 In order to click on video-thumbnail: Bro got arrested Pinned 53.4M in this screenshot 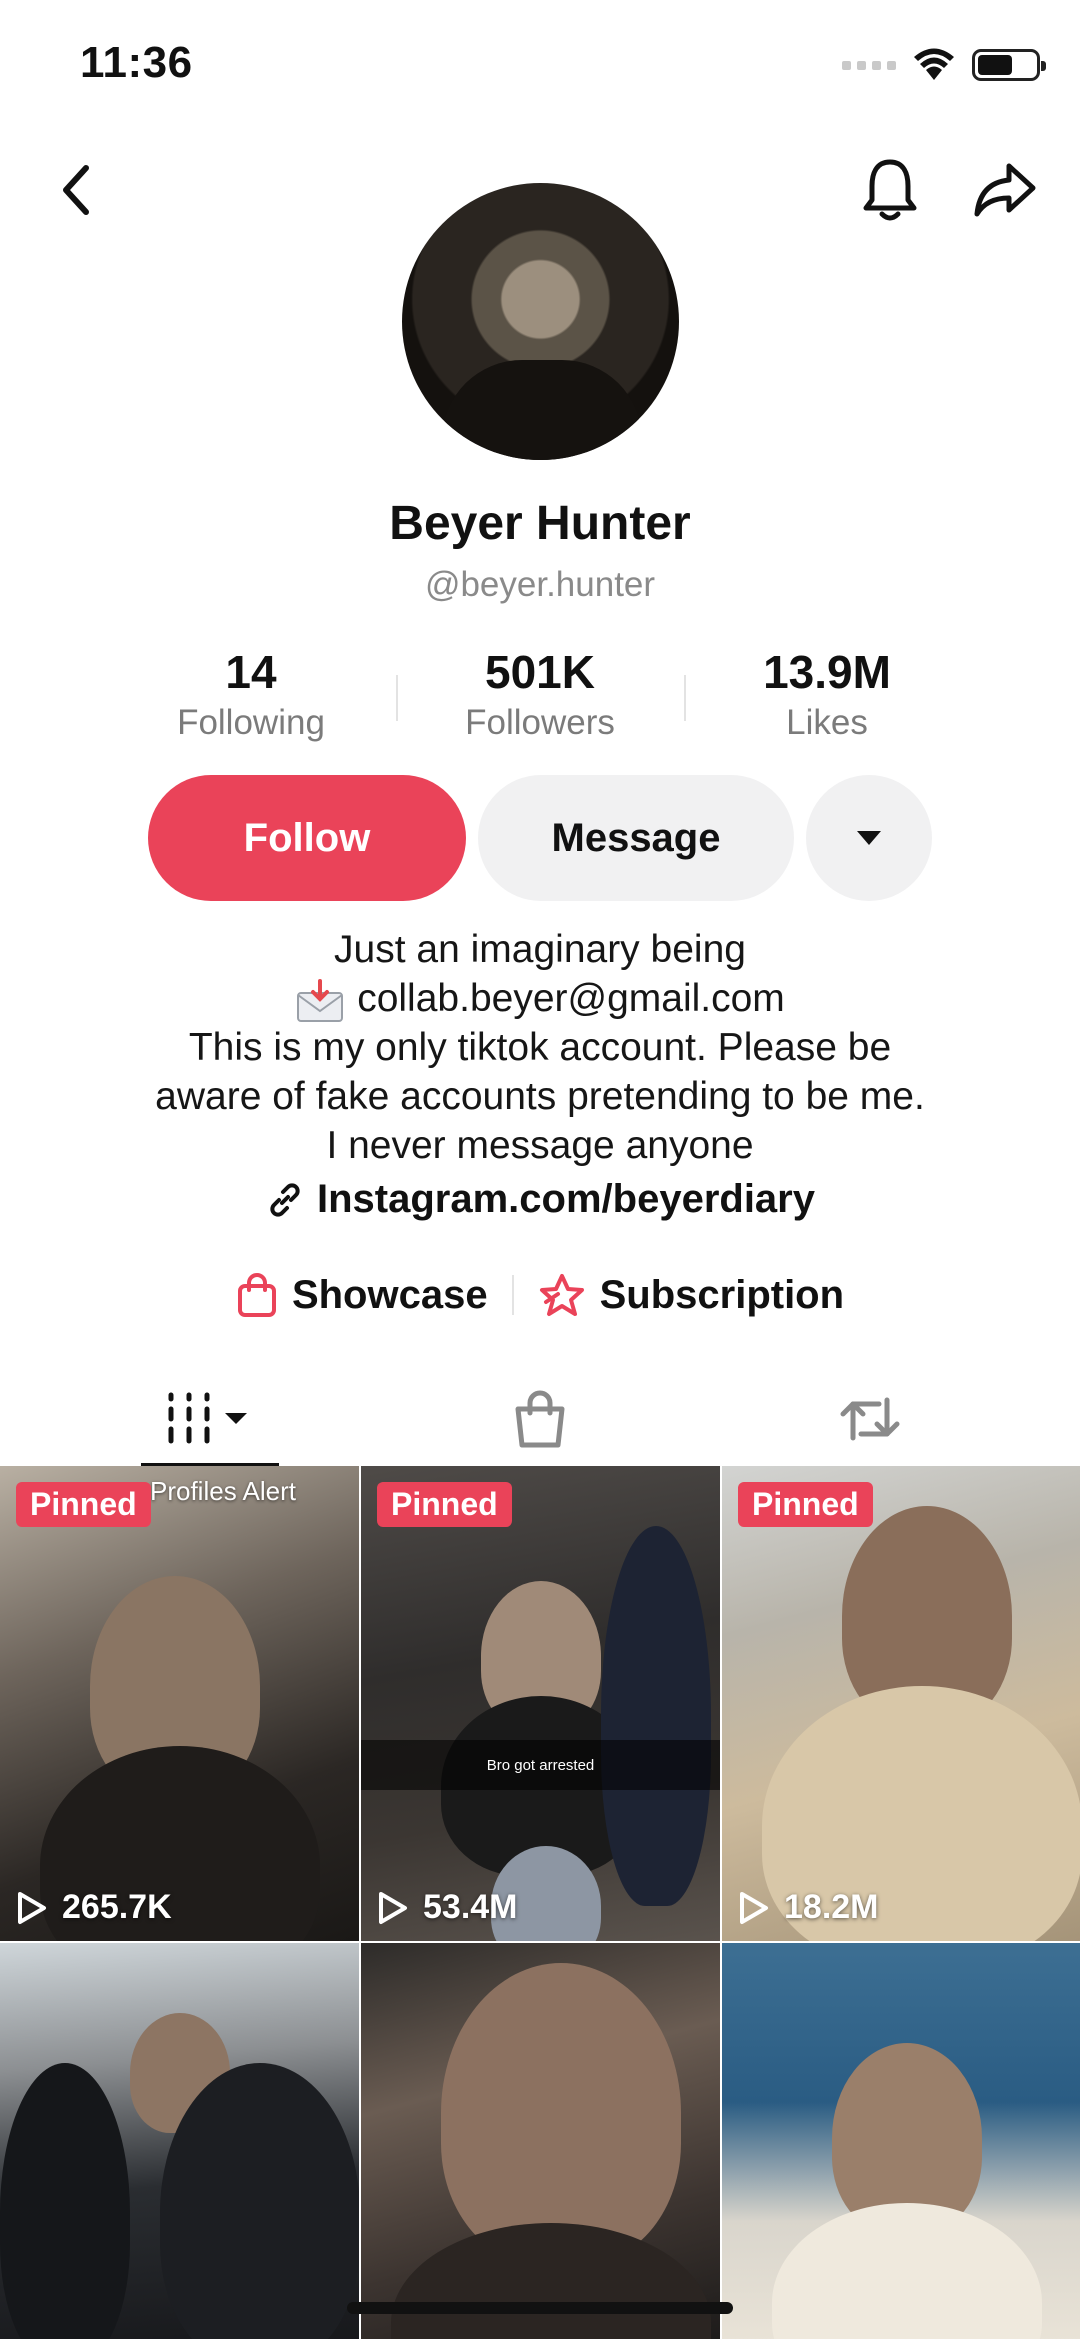, I will do `click(540, 1703)`.